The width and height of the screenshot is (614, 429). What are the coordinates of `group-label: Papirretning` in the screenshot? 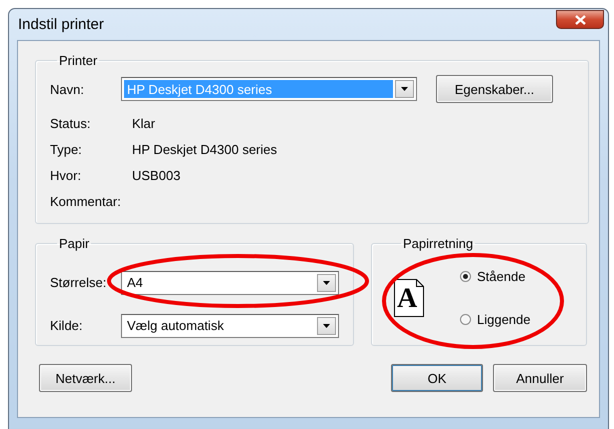 It's located at (438, 243).